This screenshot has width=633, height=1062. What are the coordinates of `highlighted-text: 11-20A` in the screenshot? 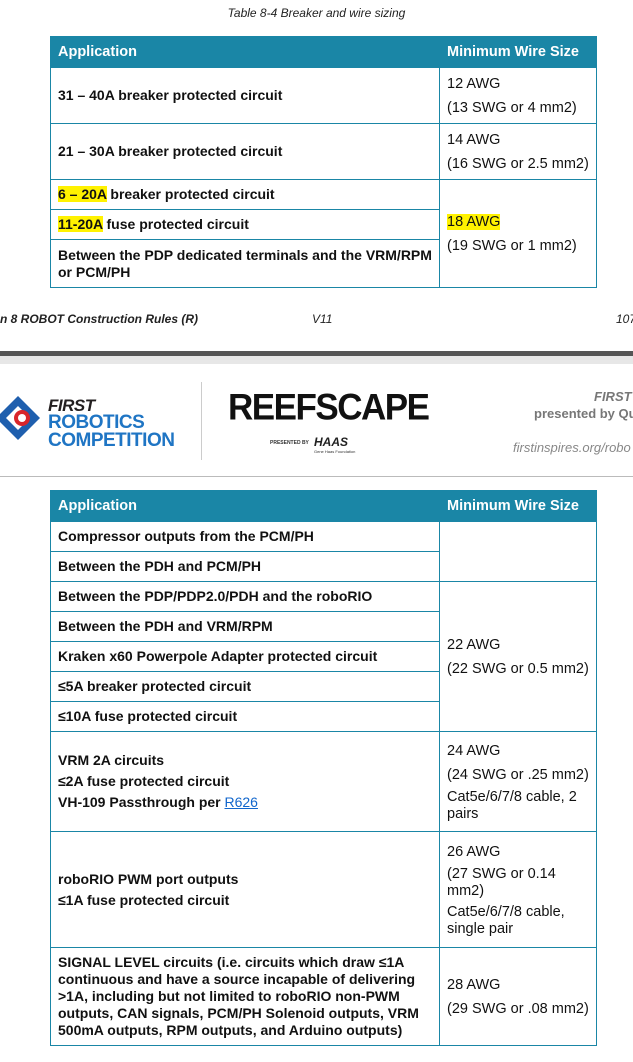 It's located at (80, 224).